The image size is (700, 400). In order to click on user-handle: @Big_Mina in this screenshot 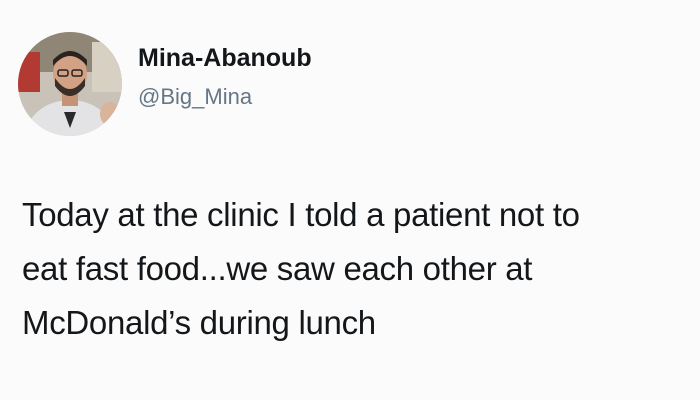, I will do `click(225, 97)`.